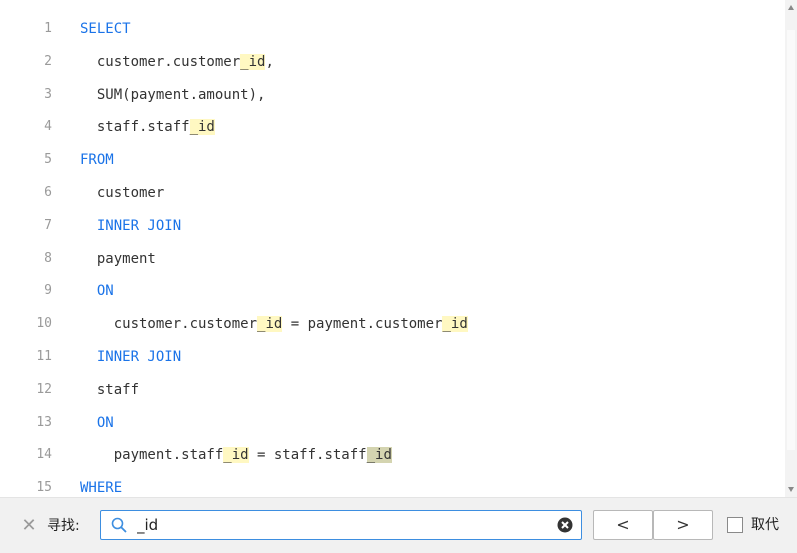  What do you see at coordinates (791, 240) in the screenshot?
I see `scrollbar-thumb` at bounding box center [791, 240].